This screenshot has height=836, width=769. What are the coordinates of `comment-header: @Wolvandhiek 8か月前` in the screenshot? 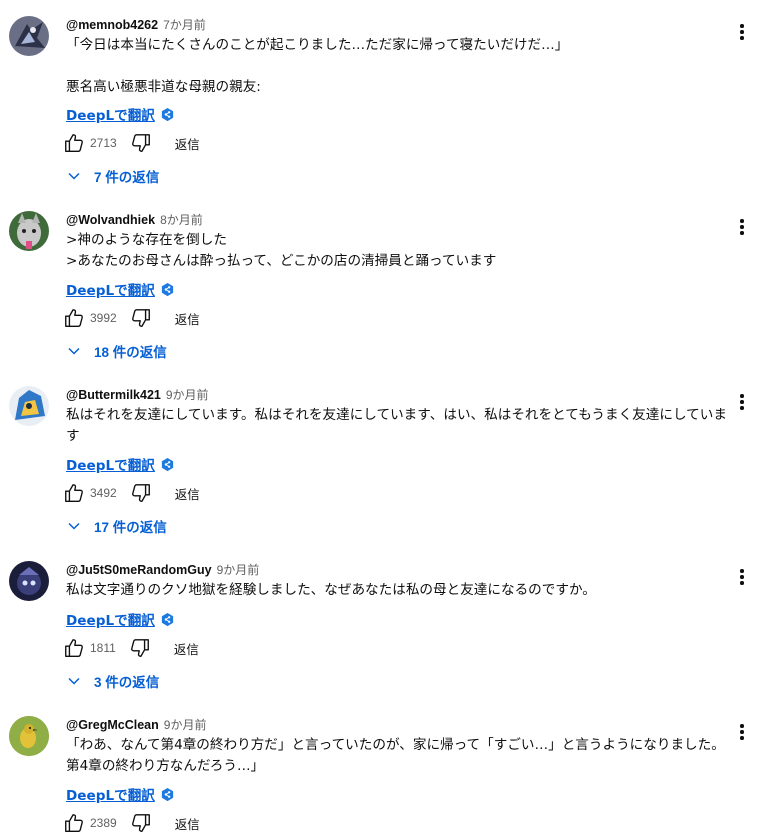 It's located at (134, 220).